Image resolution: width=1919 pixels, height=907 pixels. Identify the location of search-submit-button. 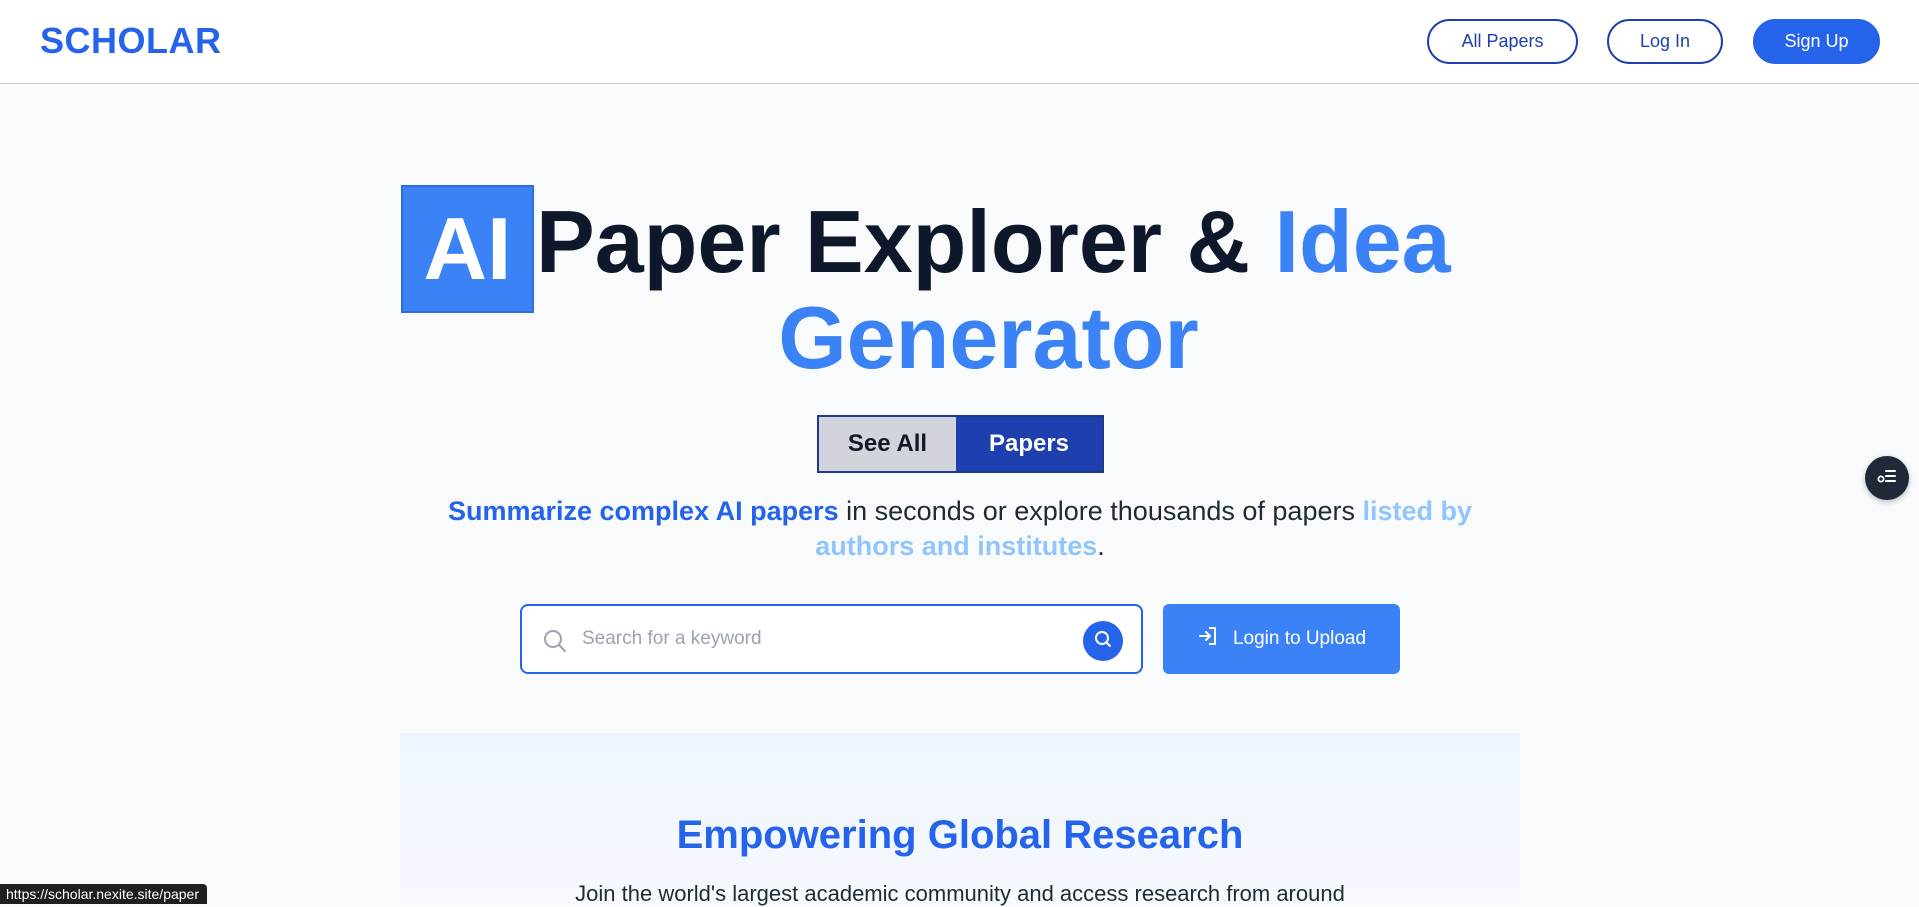
(1103, 641).